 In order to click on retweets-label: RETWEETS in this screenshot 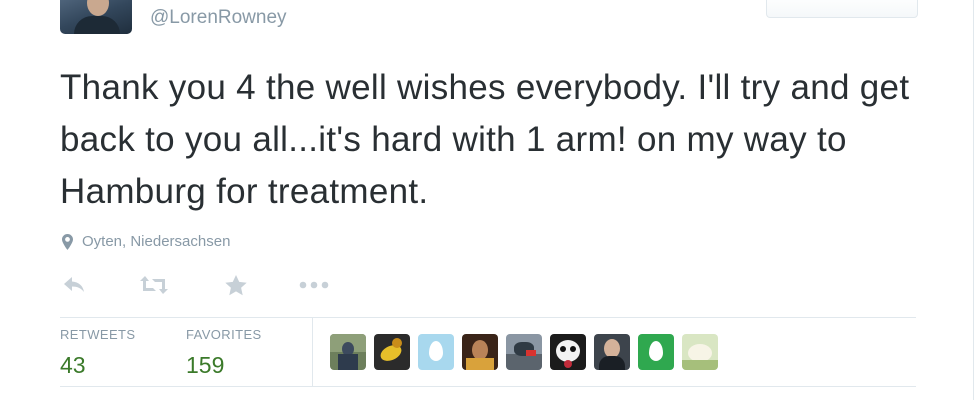, I will do `click(98, 334)`.